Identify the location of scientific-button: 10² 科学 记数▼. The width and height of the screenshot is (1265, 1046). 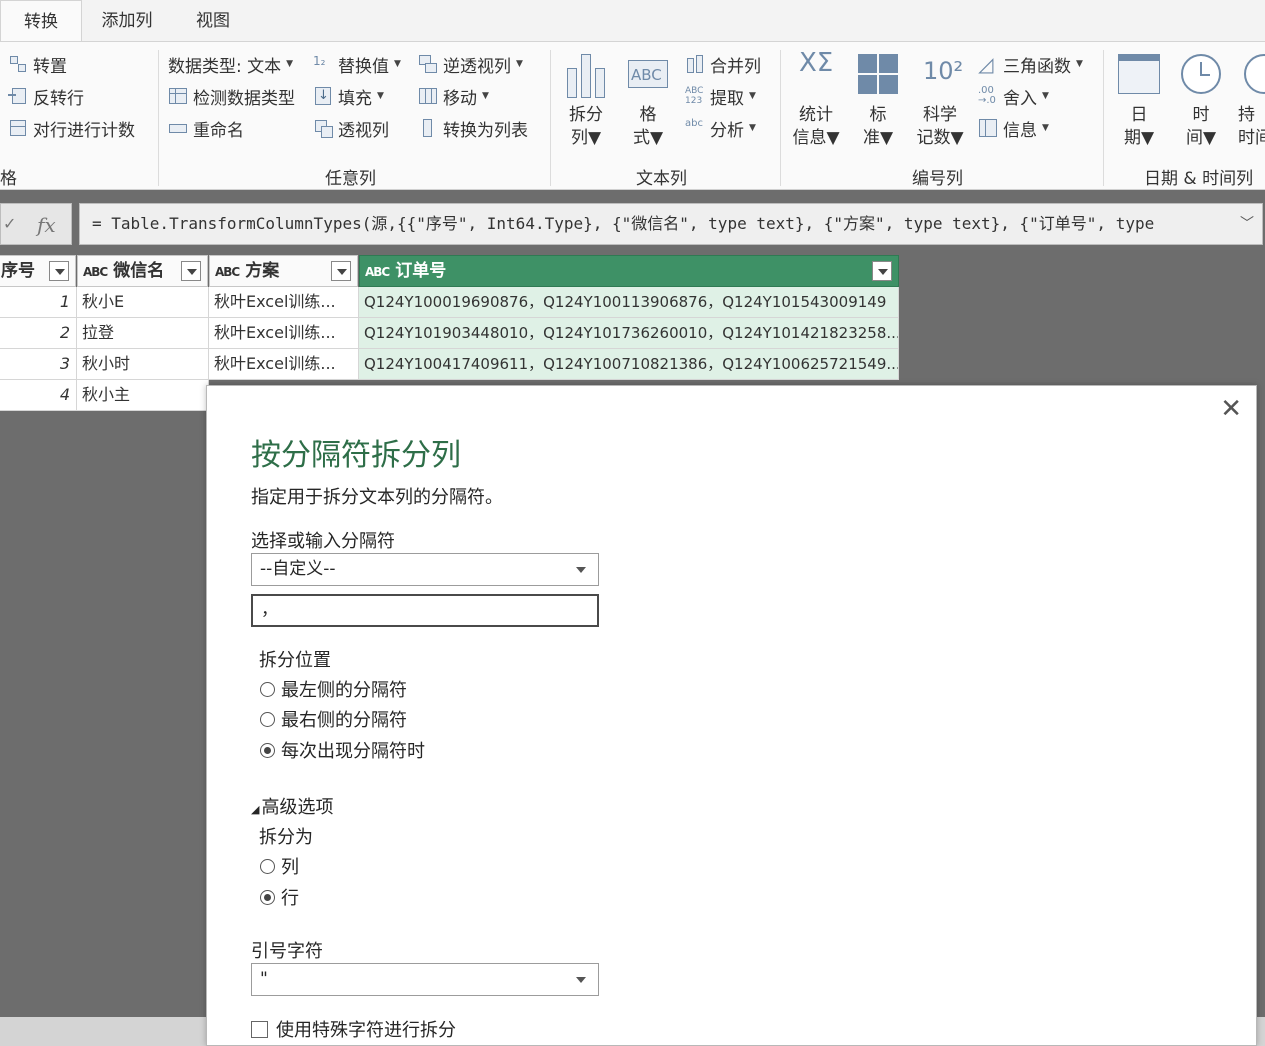
(940, 100).